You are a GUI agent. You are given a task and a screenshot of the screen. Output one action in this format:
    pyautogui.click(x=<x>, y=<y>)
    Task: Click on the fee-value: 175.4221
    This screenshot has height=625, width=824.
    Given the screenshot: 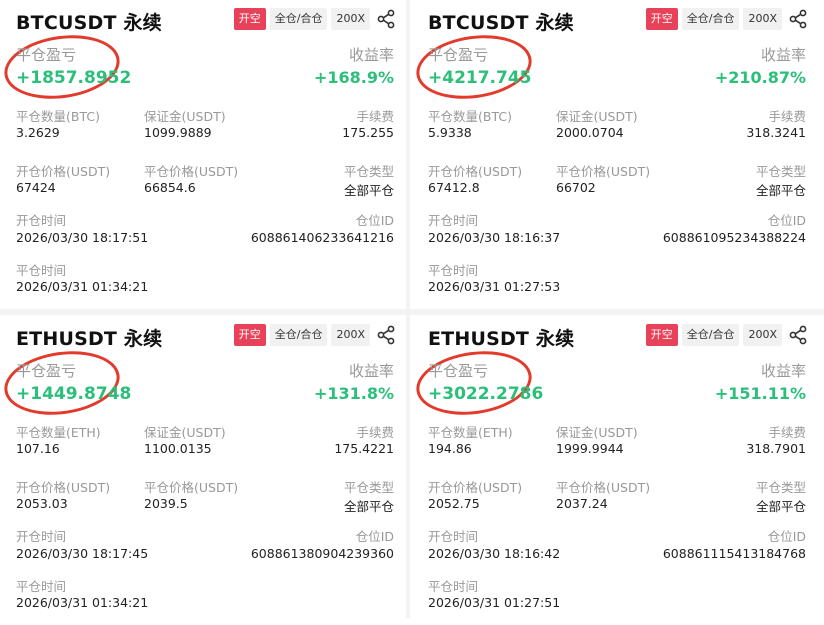 What is the action you would take?
    pyautogui.click(x=364, y=448)
    